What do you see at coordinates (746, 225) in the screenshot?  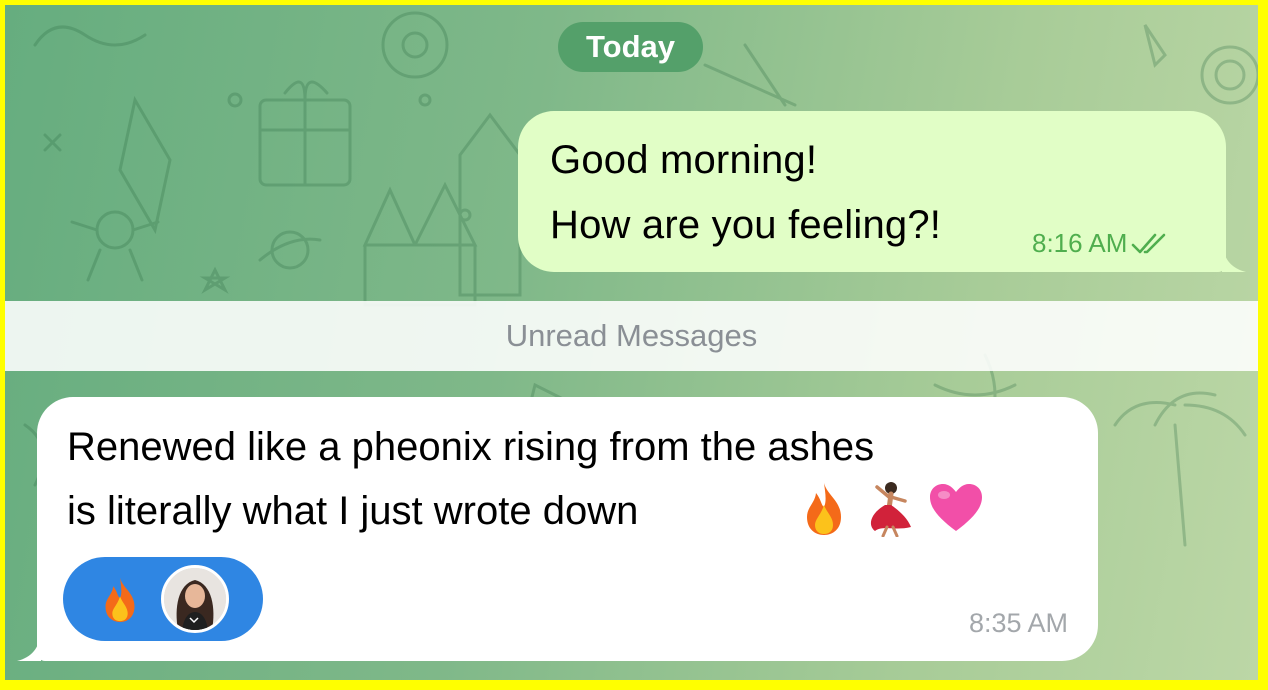 I see `message-text: How are you feeling?!` at bounding box center [746, 225].